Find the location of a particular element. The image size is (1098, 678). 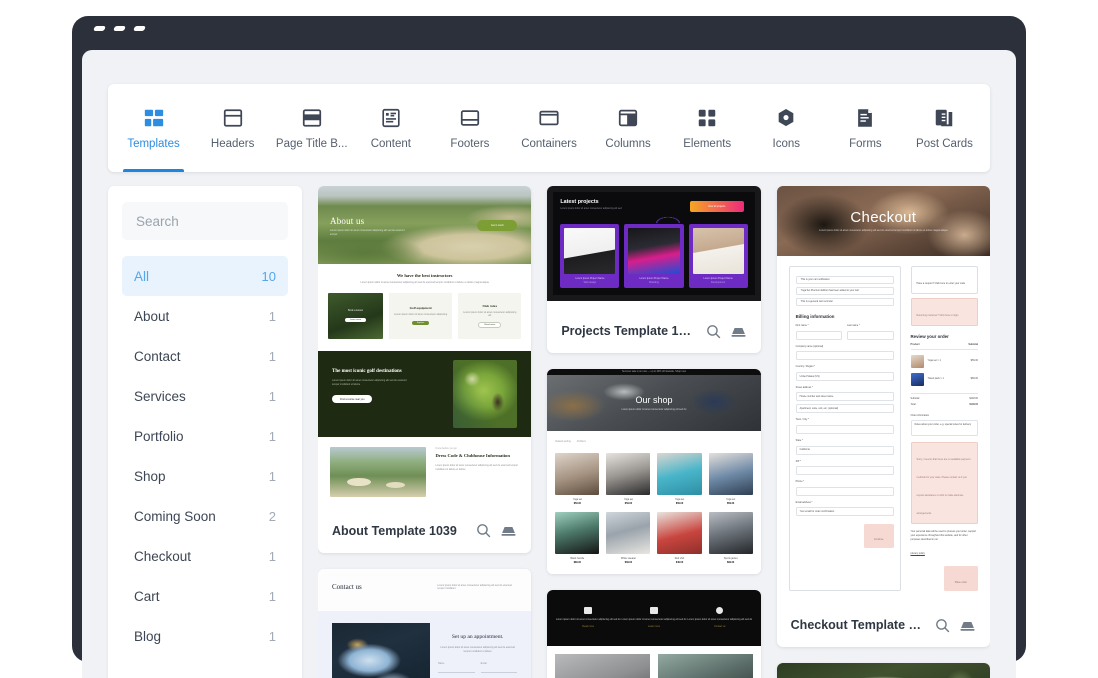

category-sidebar: All 10 About 1 Contact 1 Services 1 is located at coordinates (205, 432).